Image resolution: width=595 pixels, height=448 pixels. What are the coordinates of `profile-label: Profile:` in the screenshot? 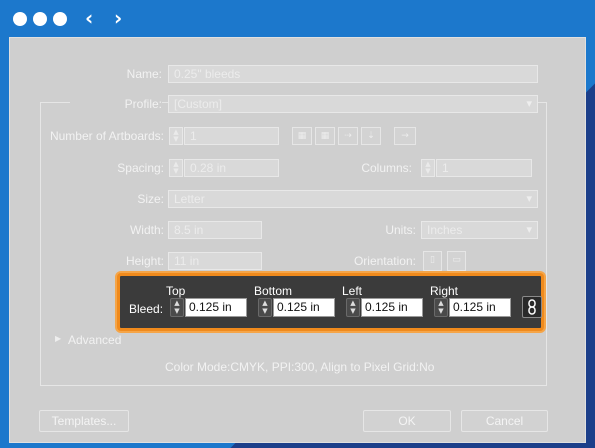 It's located at (116, 104).